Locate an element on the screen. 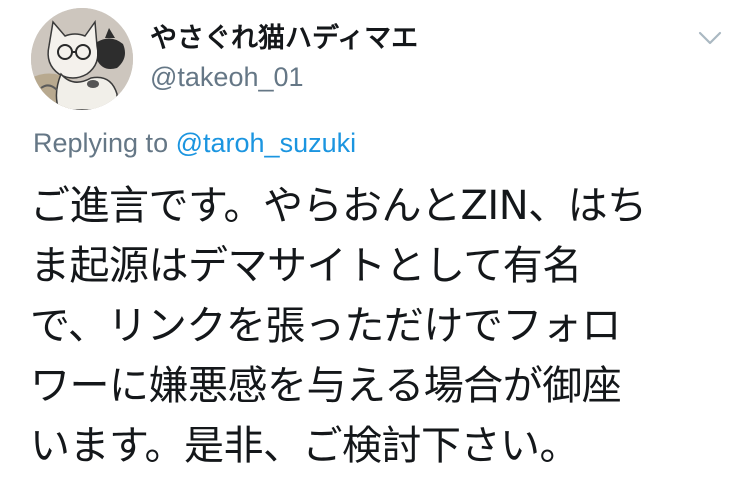 The width and height of the screenshot is (750, 493). tweet-text-line: ま起源はデマサイトとして有名 is located at coordinates (306, 266).